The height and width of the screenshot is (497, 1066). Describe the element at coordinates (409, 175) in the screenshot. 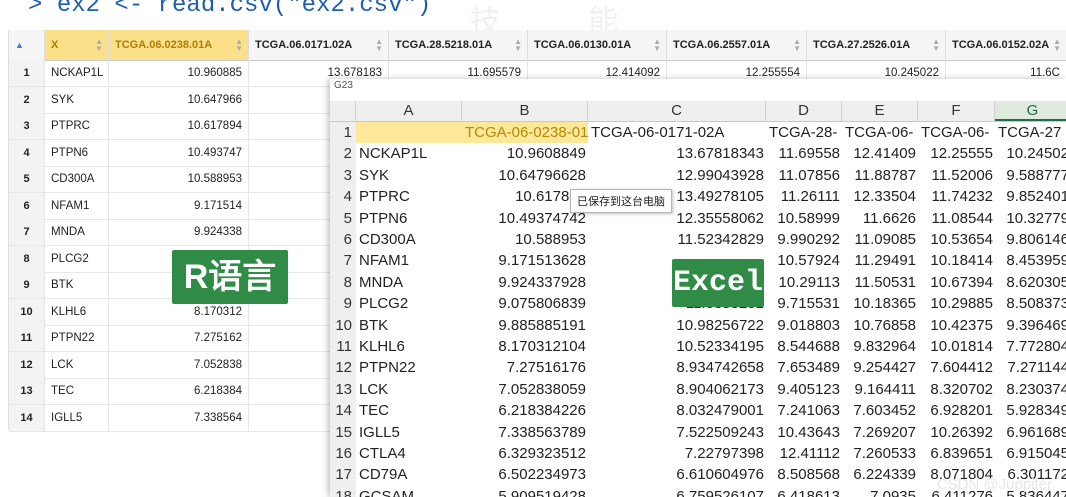

I see `excel-gene-cell: SYK` at that location.